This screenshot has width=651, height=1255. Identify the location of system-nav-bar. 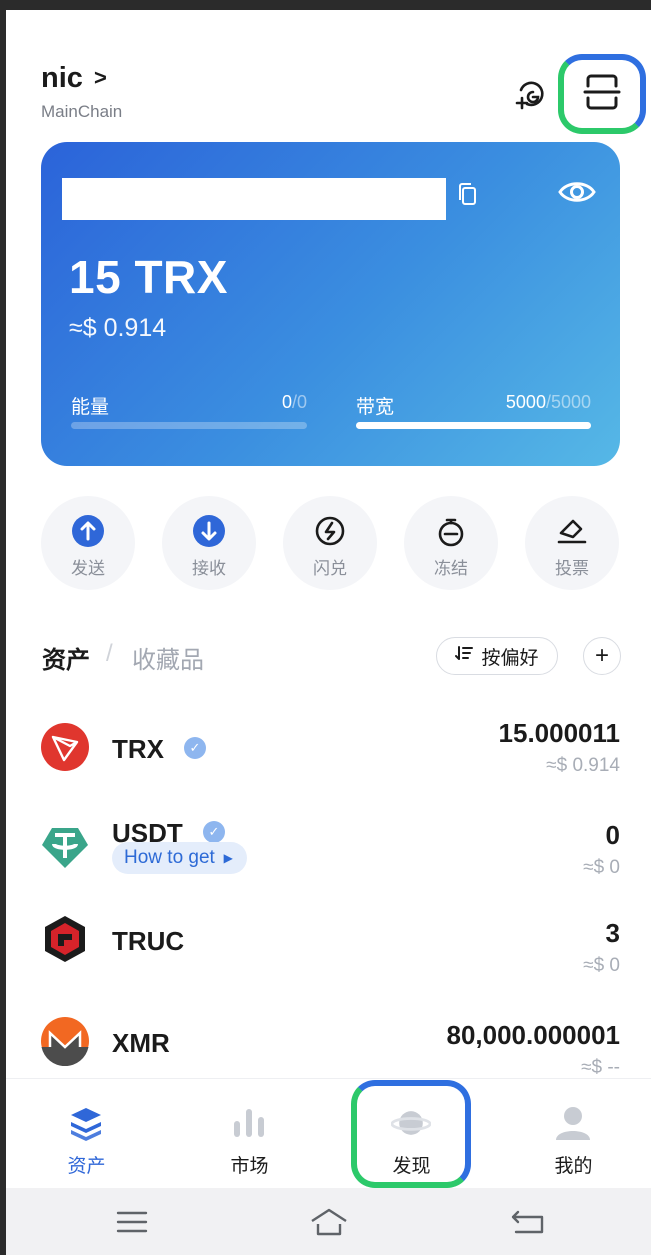
(328, 1221).